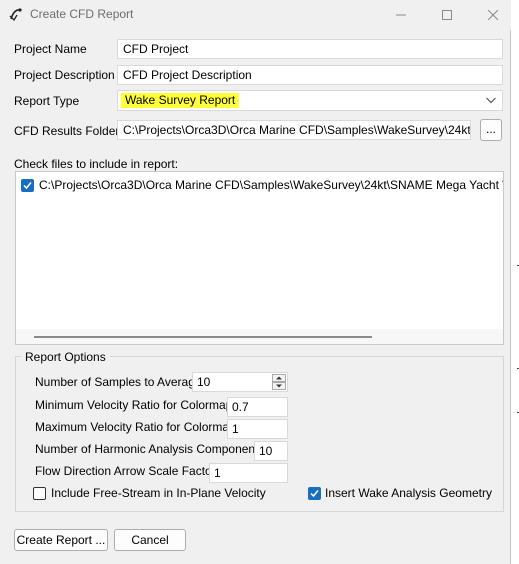  I want to click on title-bar: Create CFD Report, so click(255, 15).